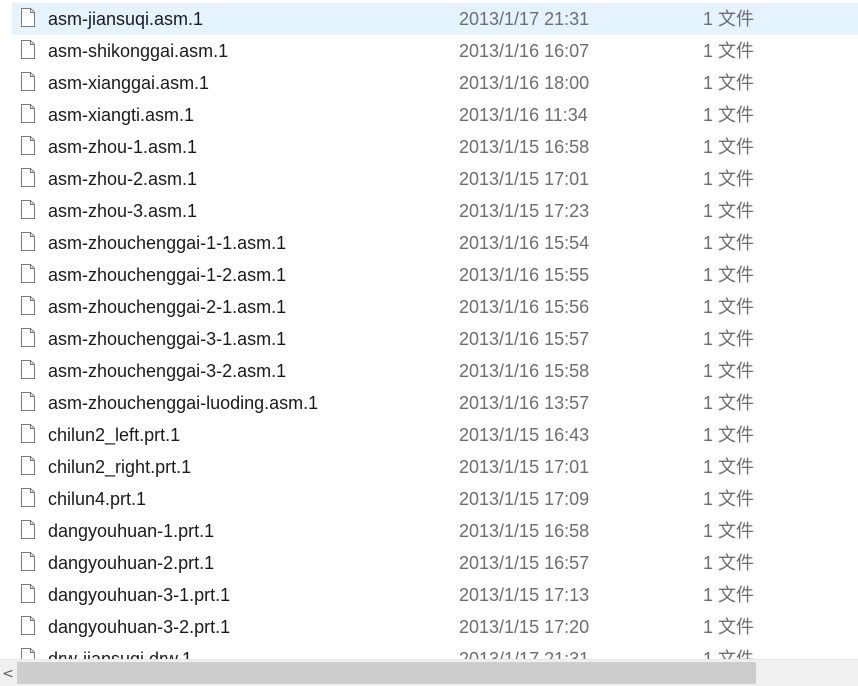  Describe the element at coordinates (386, 673) in the screenshot. I see `scrollbar-thumb` at that location.